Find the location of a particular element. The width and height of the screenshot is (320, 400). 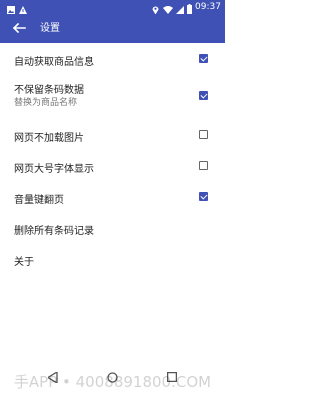

setting-delete-all-barcodes: 删除所有条码记录 is located at coordinates (112, 227).